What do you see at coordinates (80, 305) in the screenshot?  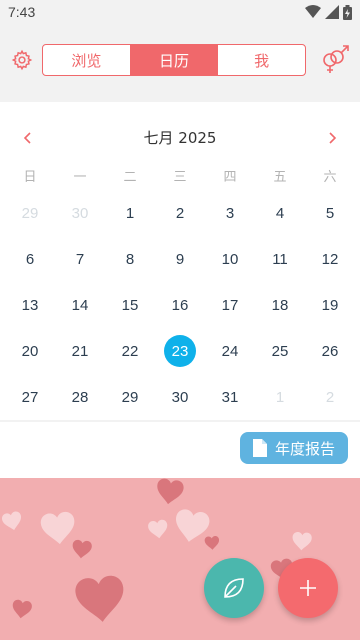 I see `calendar-day: 14` at bounding box center [80, 305].